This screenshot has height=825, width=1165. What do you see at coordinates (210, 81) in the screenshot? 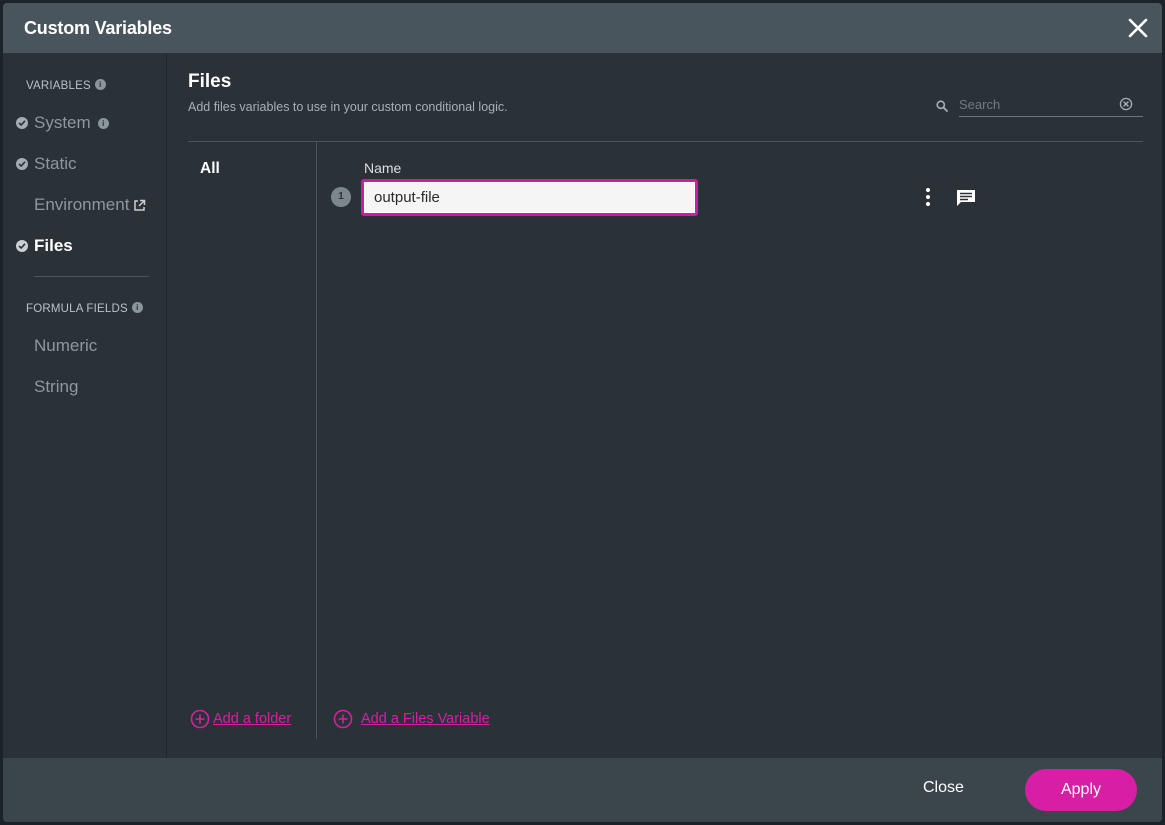
I see `page-title: Files` at bounding box center [210, 81].